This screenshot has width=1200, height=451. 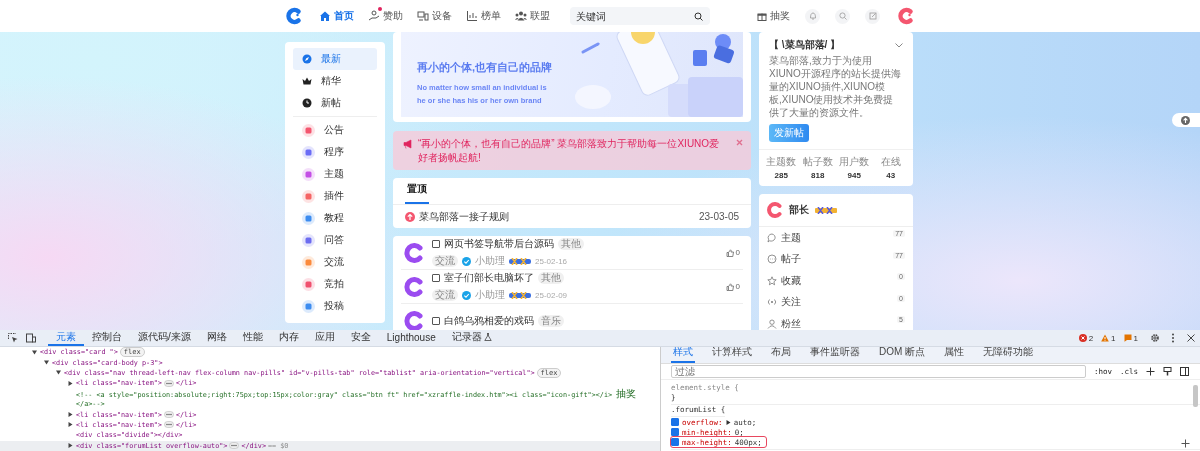 What do you see at coordinates (335, 196) in the screenshot?
I see `sidebar-item: 插件` at bounding box center [335, 196].